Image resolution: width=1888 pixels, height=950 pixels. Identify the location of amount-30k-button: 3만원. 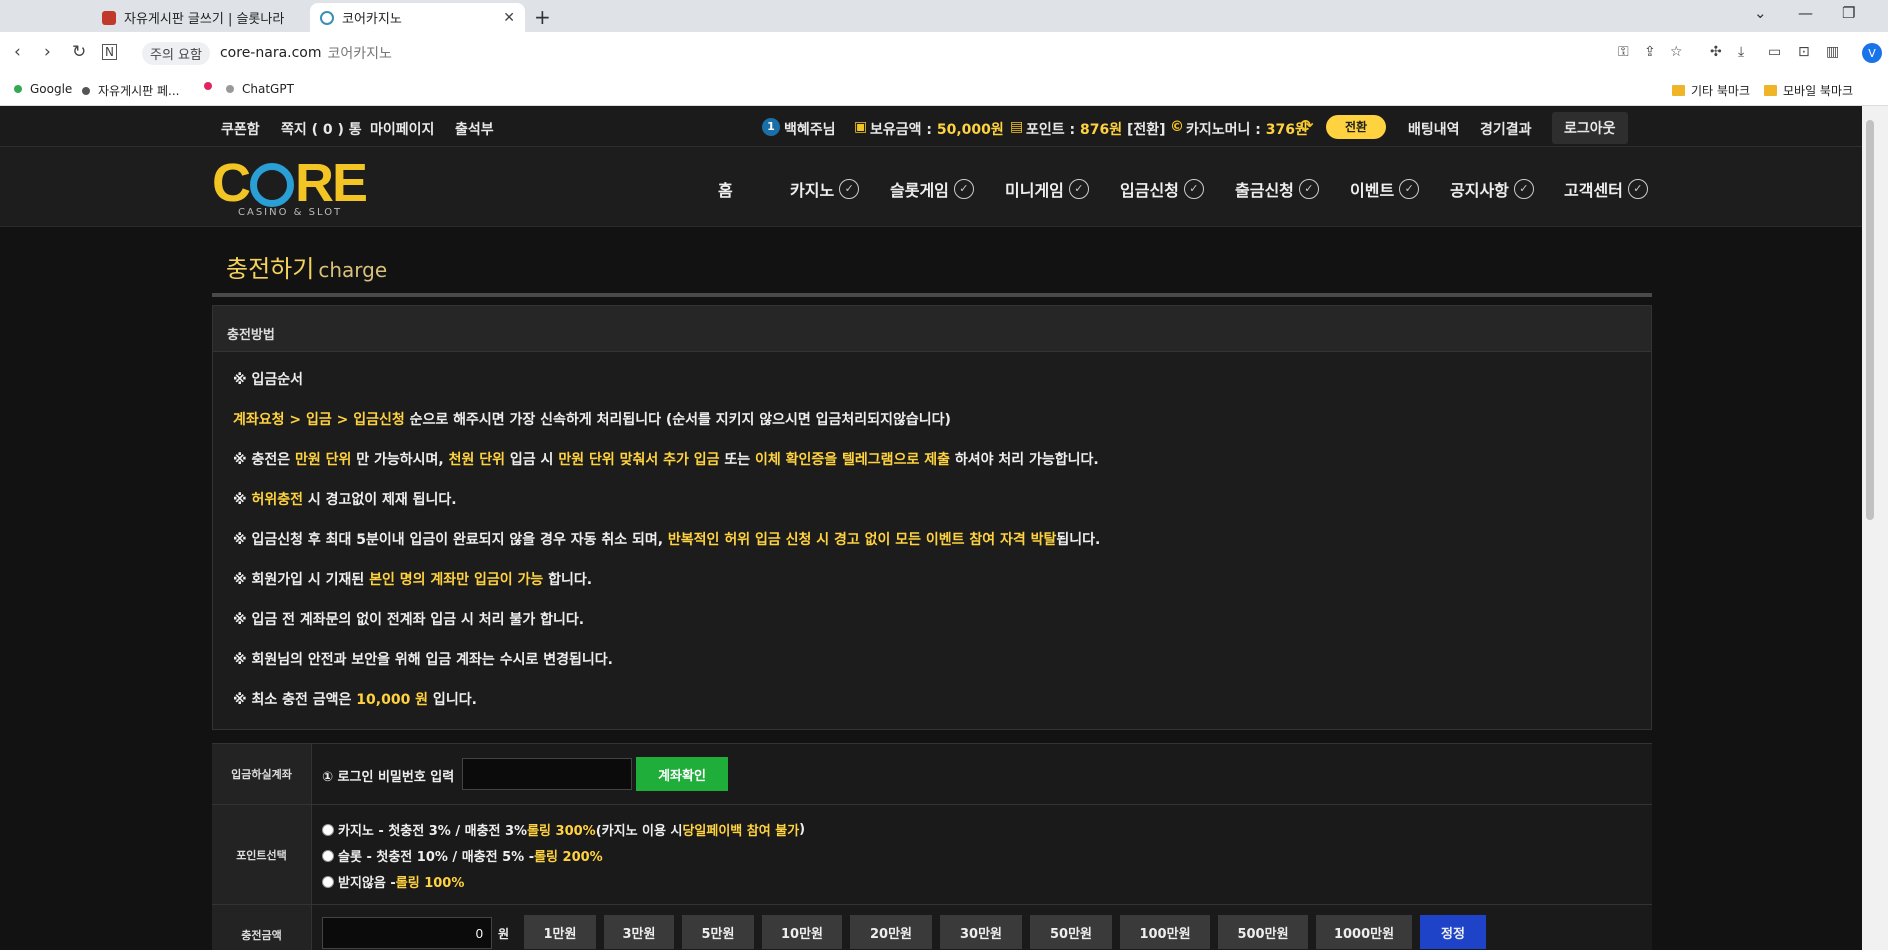
(639, 932).